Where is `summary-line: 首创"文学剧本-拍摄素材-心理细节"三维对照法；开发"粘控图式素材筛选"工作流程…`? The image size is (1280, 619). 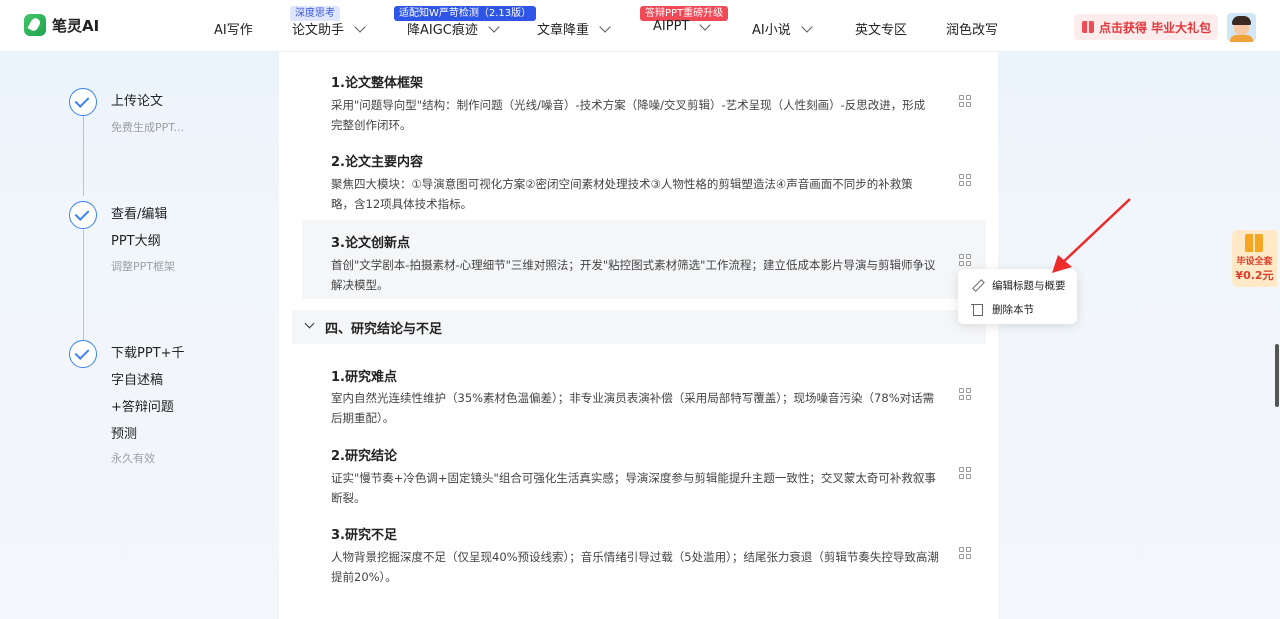
summary-line: 首创"文学剧本-拍摄素材-心理细节"三维对照法；开发"粘控图式素材筛选"工作流程… is located at coordinates (633, 265).